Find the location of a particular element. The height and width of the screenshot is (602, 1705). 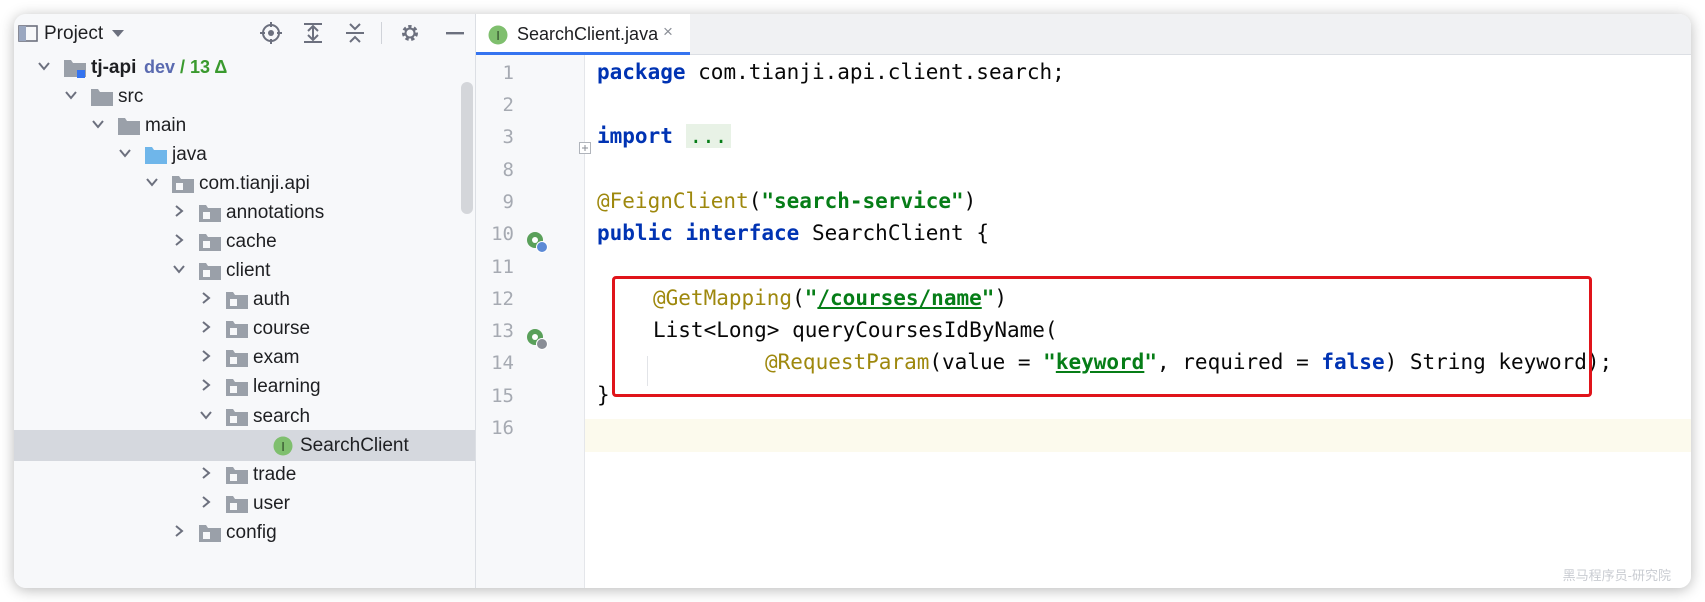

tree-item-label: user is located at coordinates (271, 503).